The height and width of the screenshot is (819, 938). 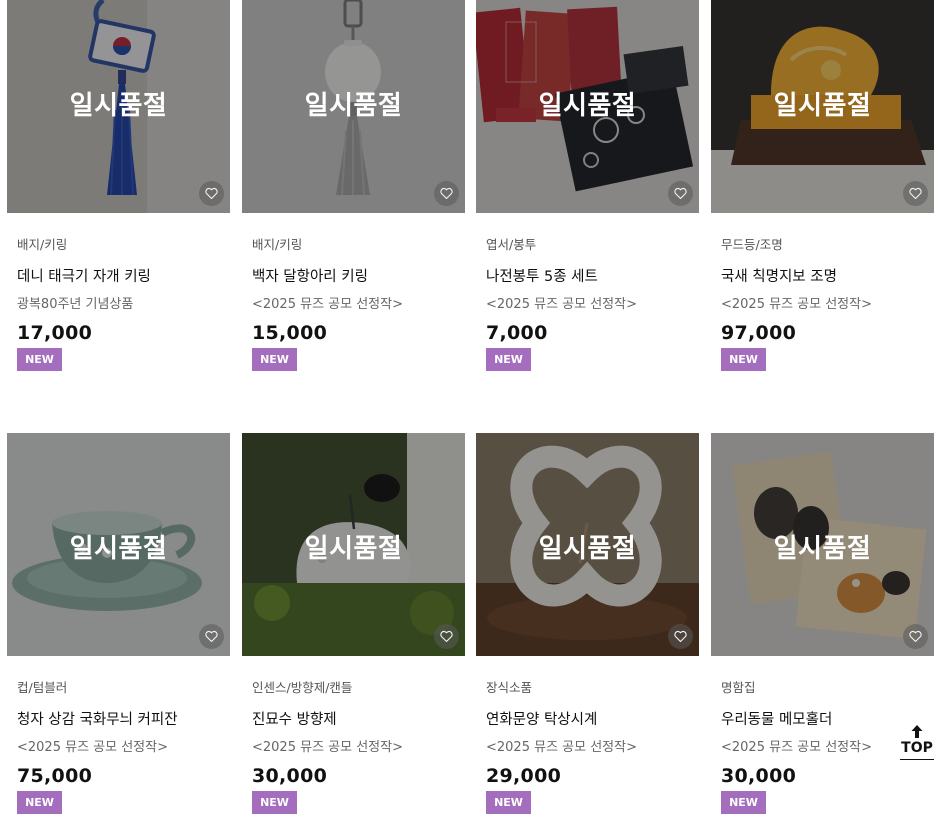 What do you see at coordinates (592, 277) in the screenshot?
I see `product-name: 나전봉투 5종 세트` at bounding box center [592, 277].